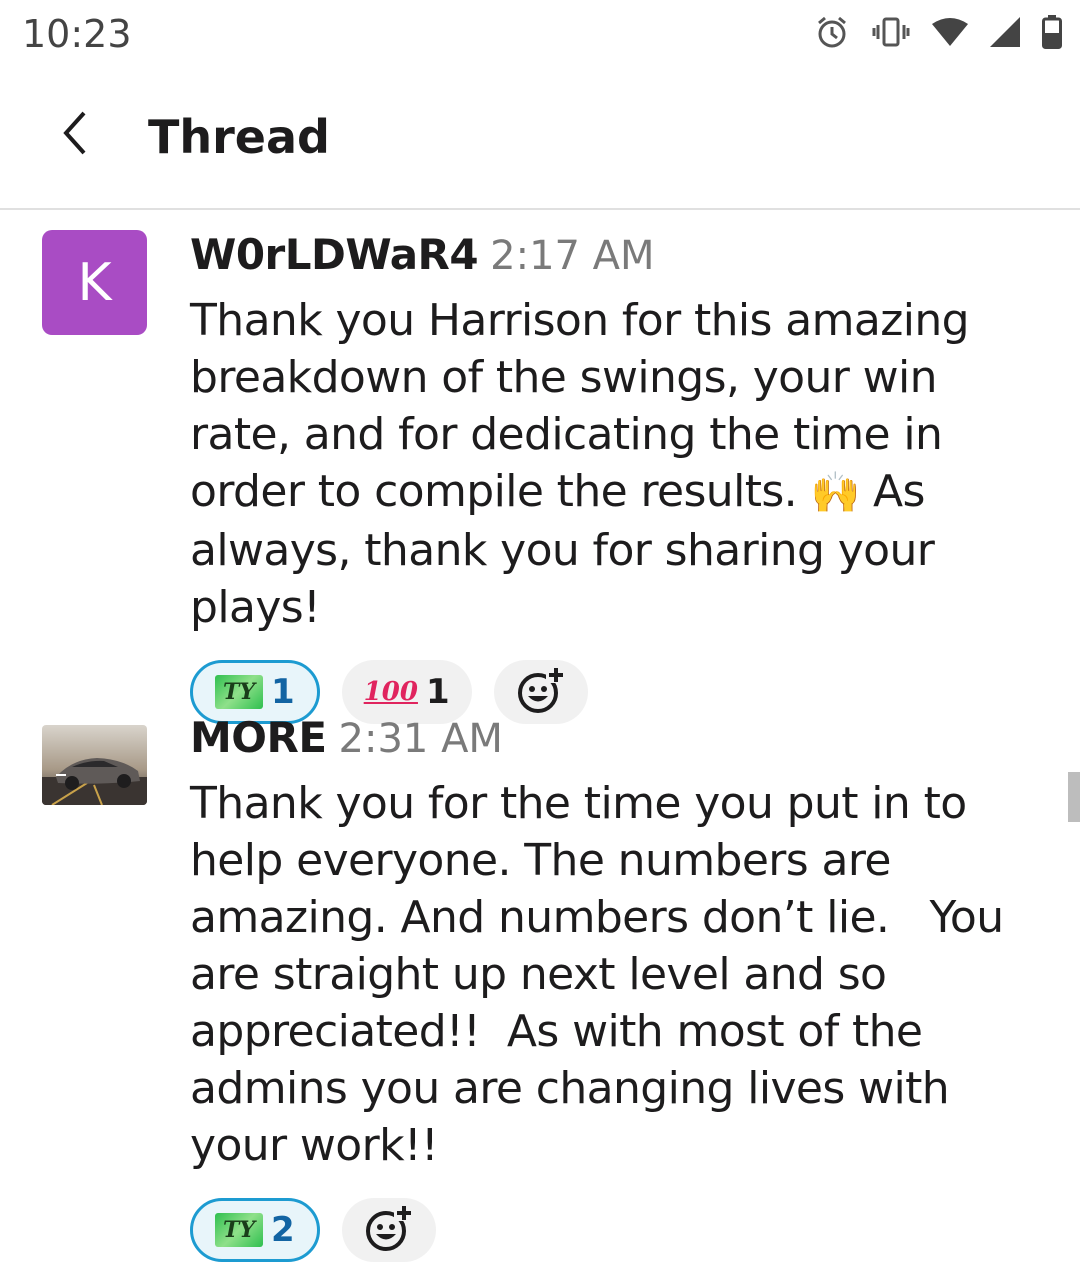 The width and height of the screenshot is (1080, 1271). I want to click on avatar, so click(94, 765).